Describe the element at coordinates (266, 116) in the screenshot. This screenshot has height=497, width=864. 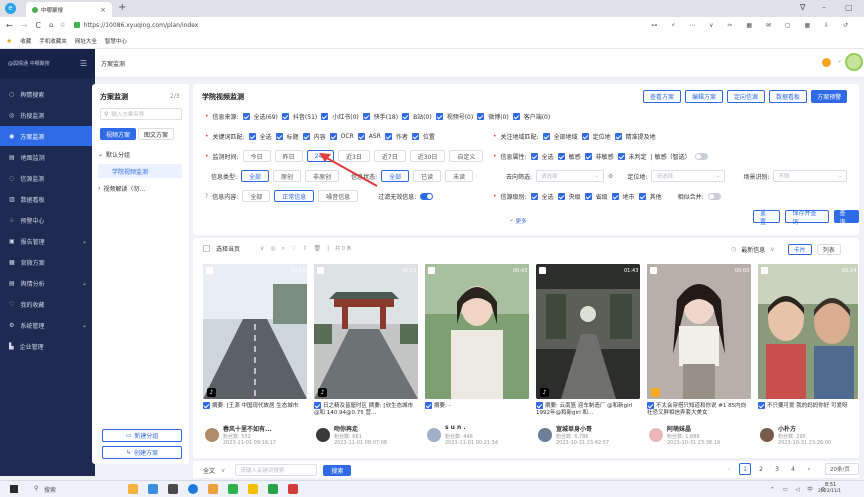
I see `source-option: 全选(69)` at that location.